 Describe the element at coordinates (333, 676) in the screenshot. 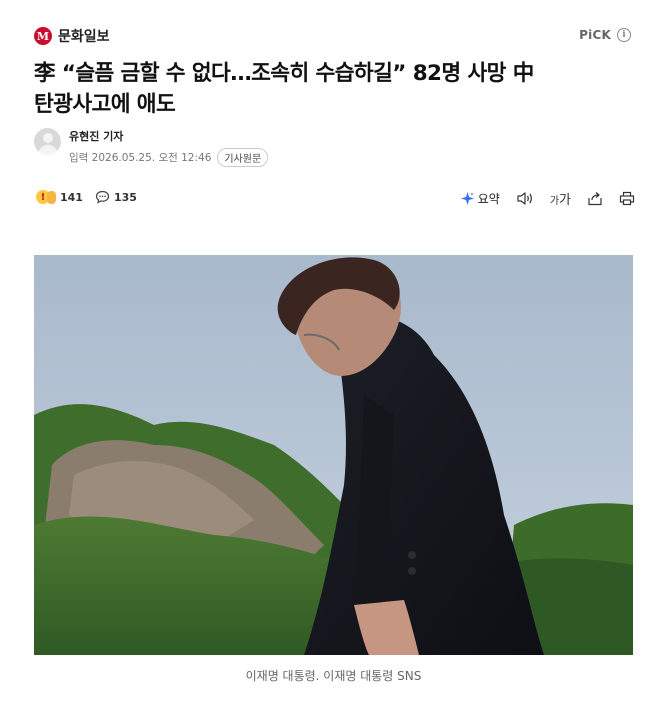

I see `photo-caption: 이재명 대통령. 이재명 대통령 SNS` at that location.